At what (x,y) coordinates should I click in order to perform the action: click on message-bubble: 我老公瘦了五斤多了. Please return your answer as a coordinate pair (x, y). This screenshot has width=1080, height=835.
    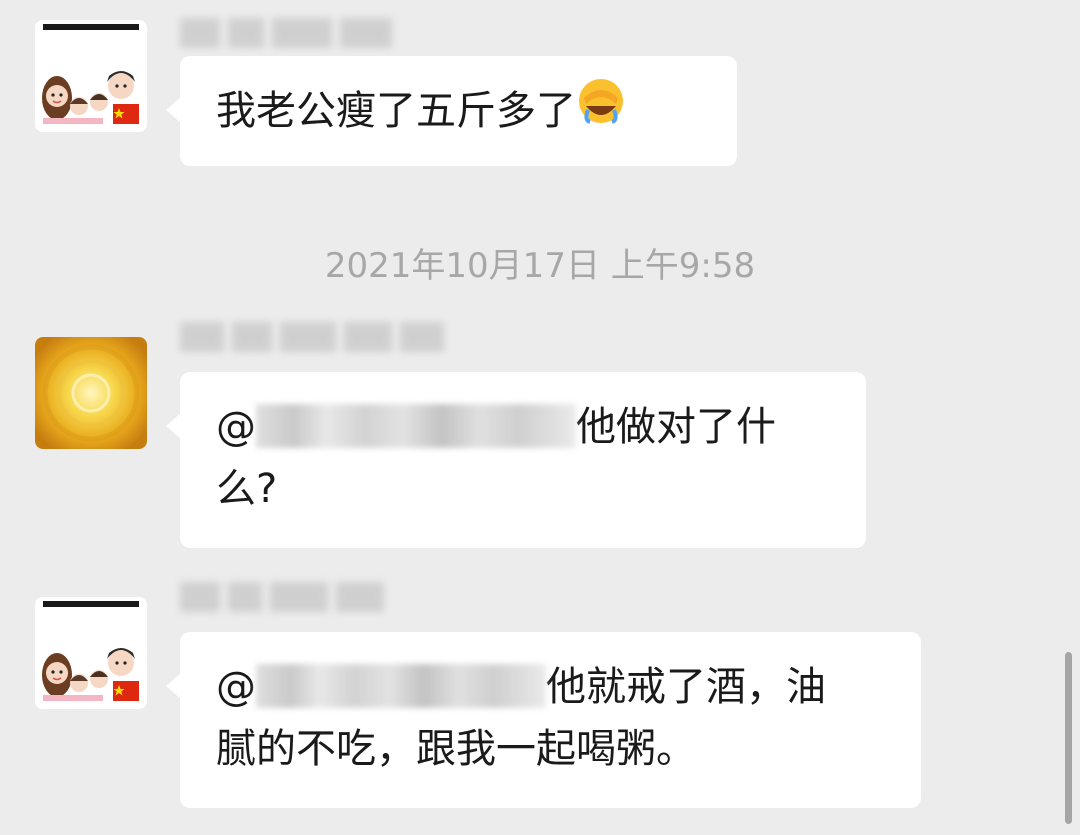
    Looking at the image, I should click on (451, 111).